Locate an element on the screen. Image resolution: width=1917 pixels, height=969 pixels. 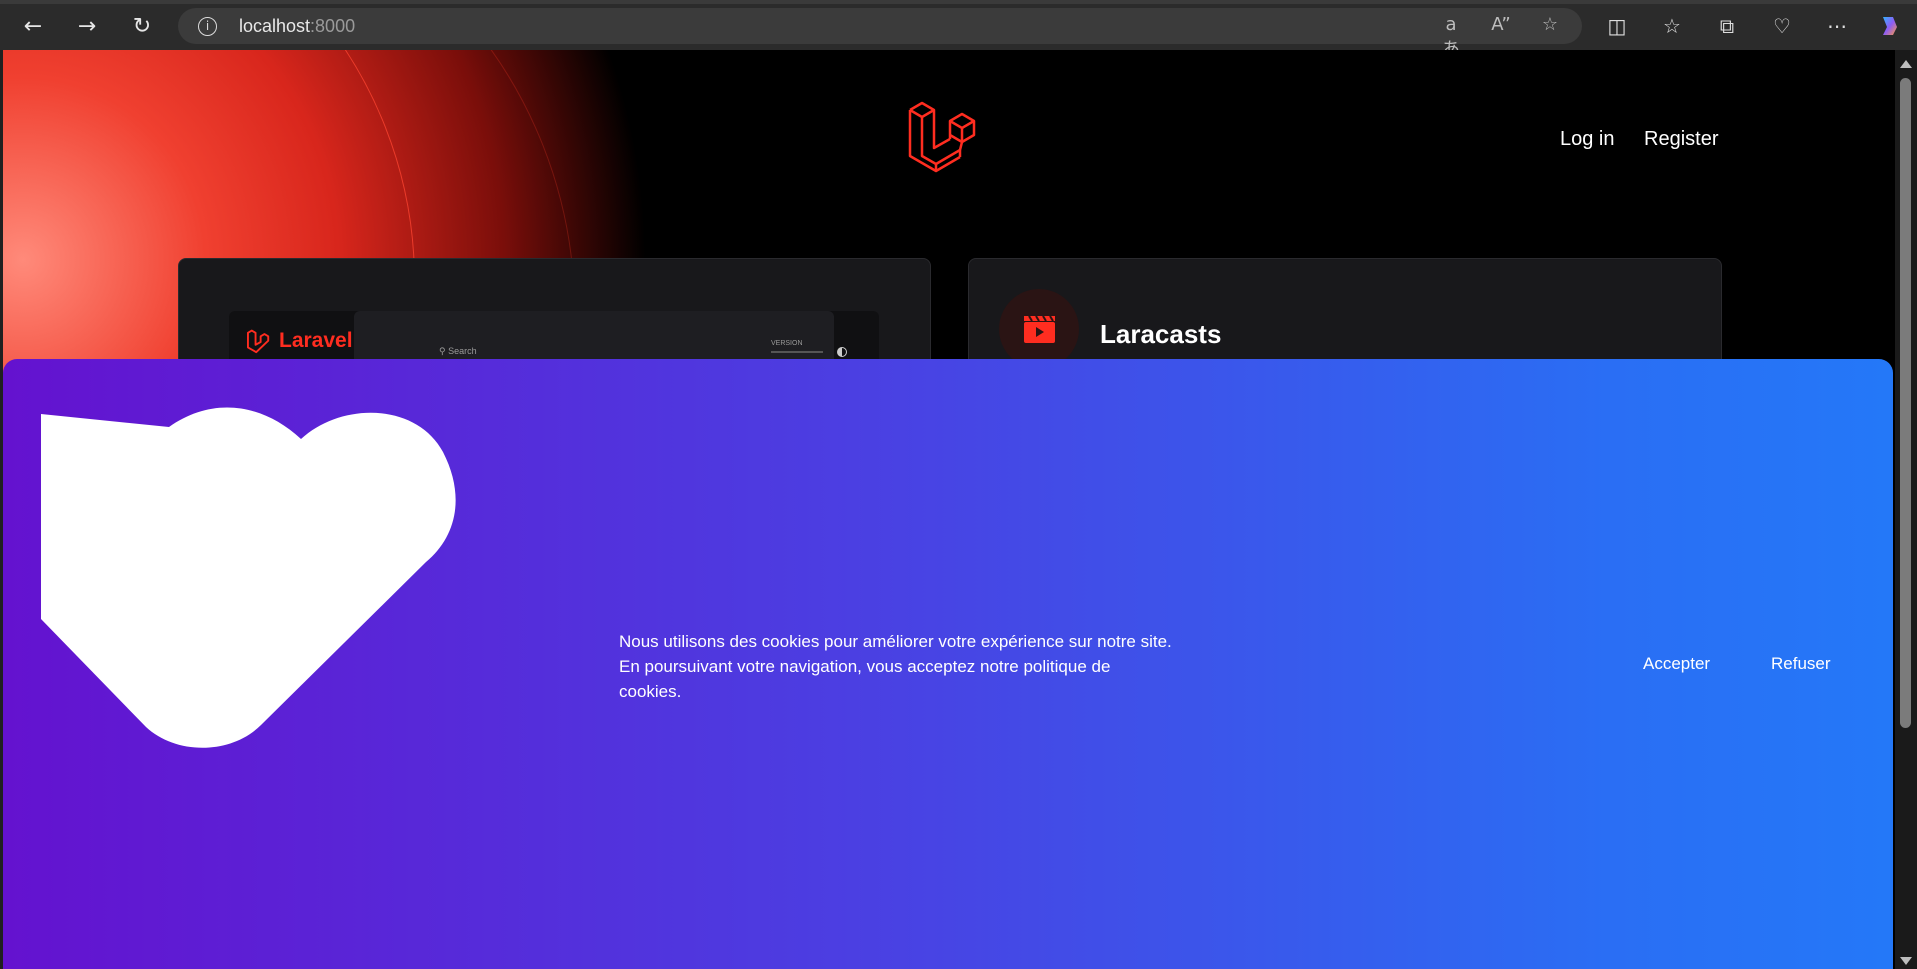
mini-laravel-logo-icon is located at coordinates (258, 341).